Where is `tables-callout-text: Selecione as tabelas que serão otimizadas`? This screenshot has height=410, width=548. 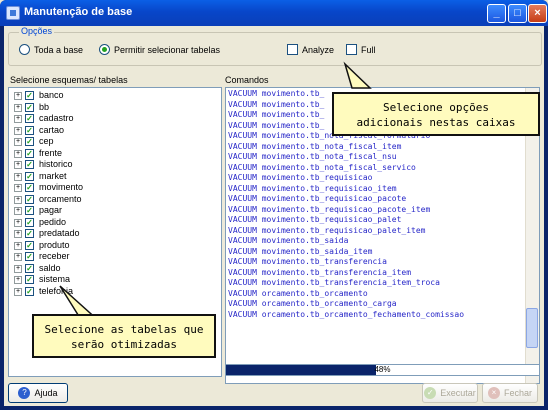
tables-callout-text: Selecione as tabelas que serão otimizadas is located at coordinates (124, 337).